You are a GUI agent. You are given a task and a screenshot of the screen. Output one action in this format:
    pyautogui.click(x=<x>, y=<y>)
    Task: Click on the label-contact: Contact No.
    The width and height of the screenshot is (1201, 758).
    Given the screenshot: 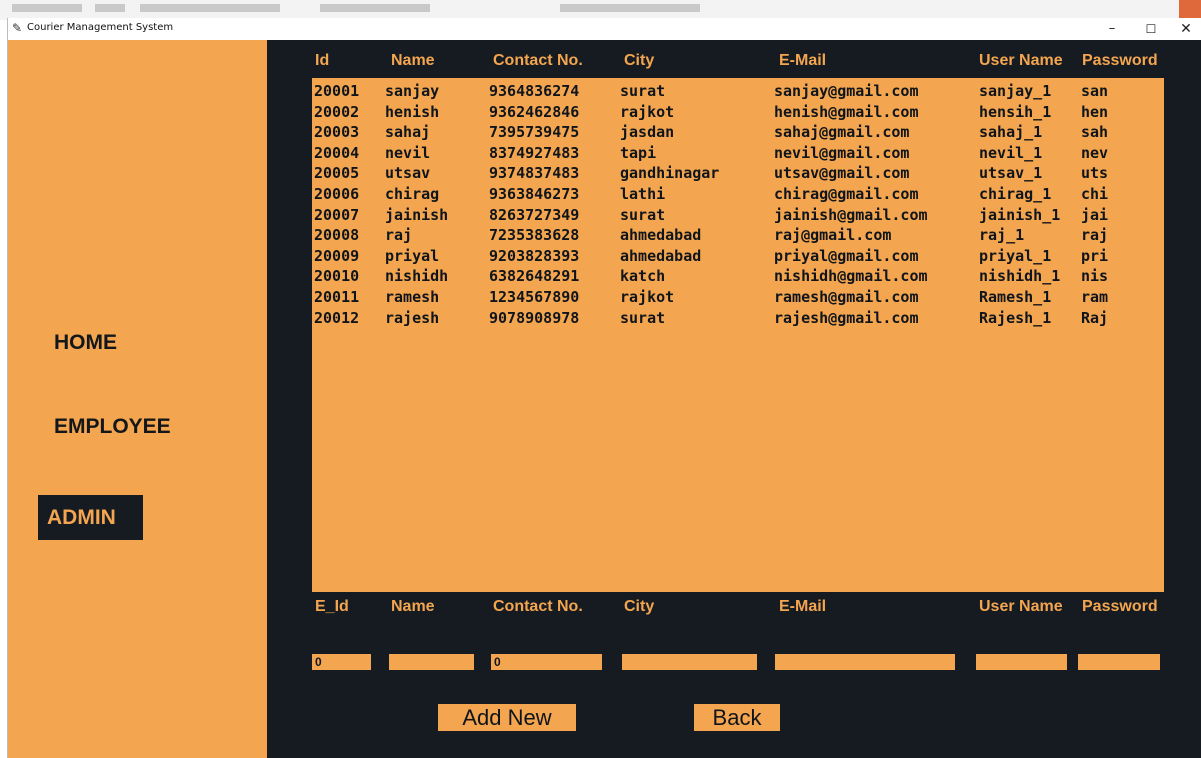 What is the action you would take?
    pyautogui.click(x=538, y=606)
    